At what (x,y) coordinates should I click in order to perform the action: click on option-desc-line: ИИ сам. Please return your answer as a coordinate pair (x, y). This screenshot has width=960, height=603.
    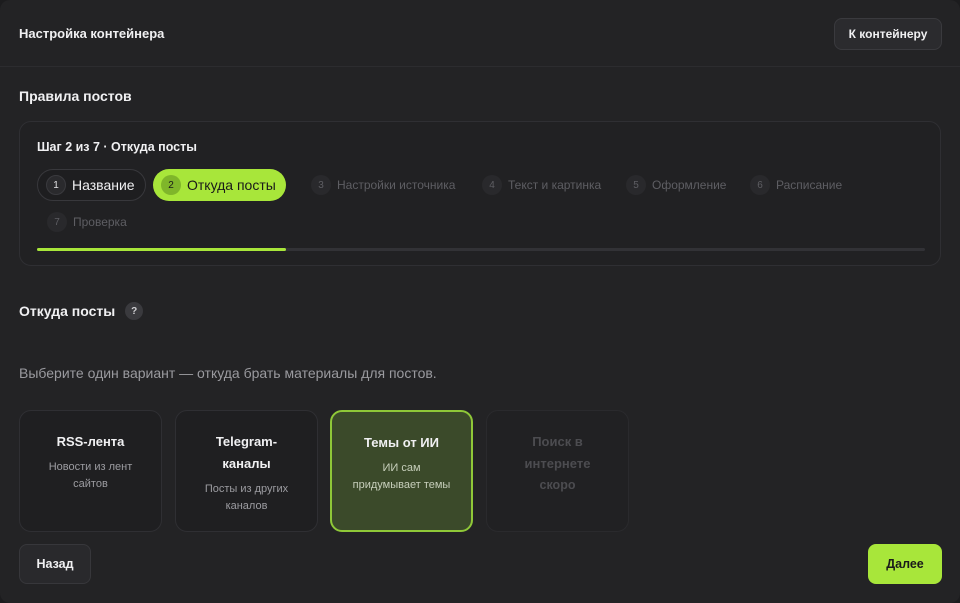
    Looking at the image, I should click on (401, 468).